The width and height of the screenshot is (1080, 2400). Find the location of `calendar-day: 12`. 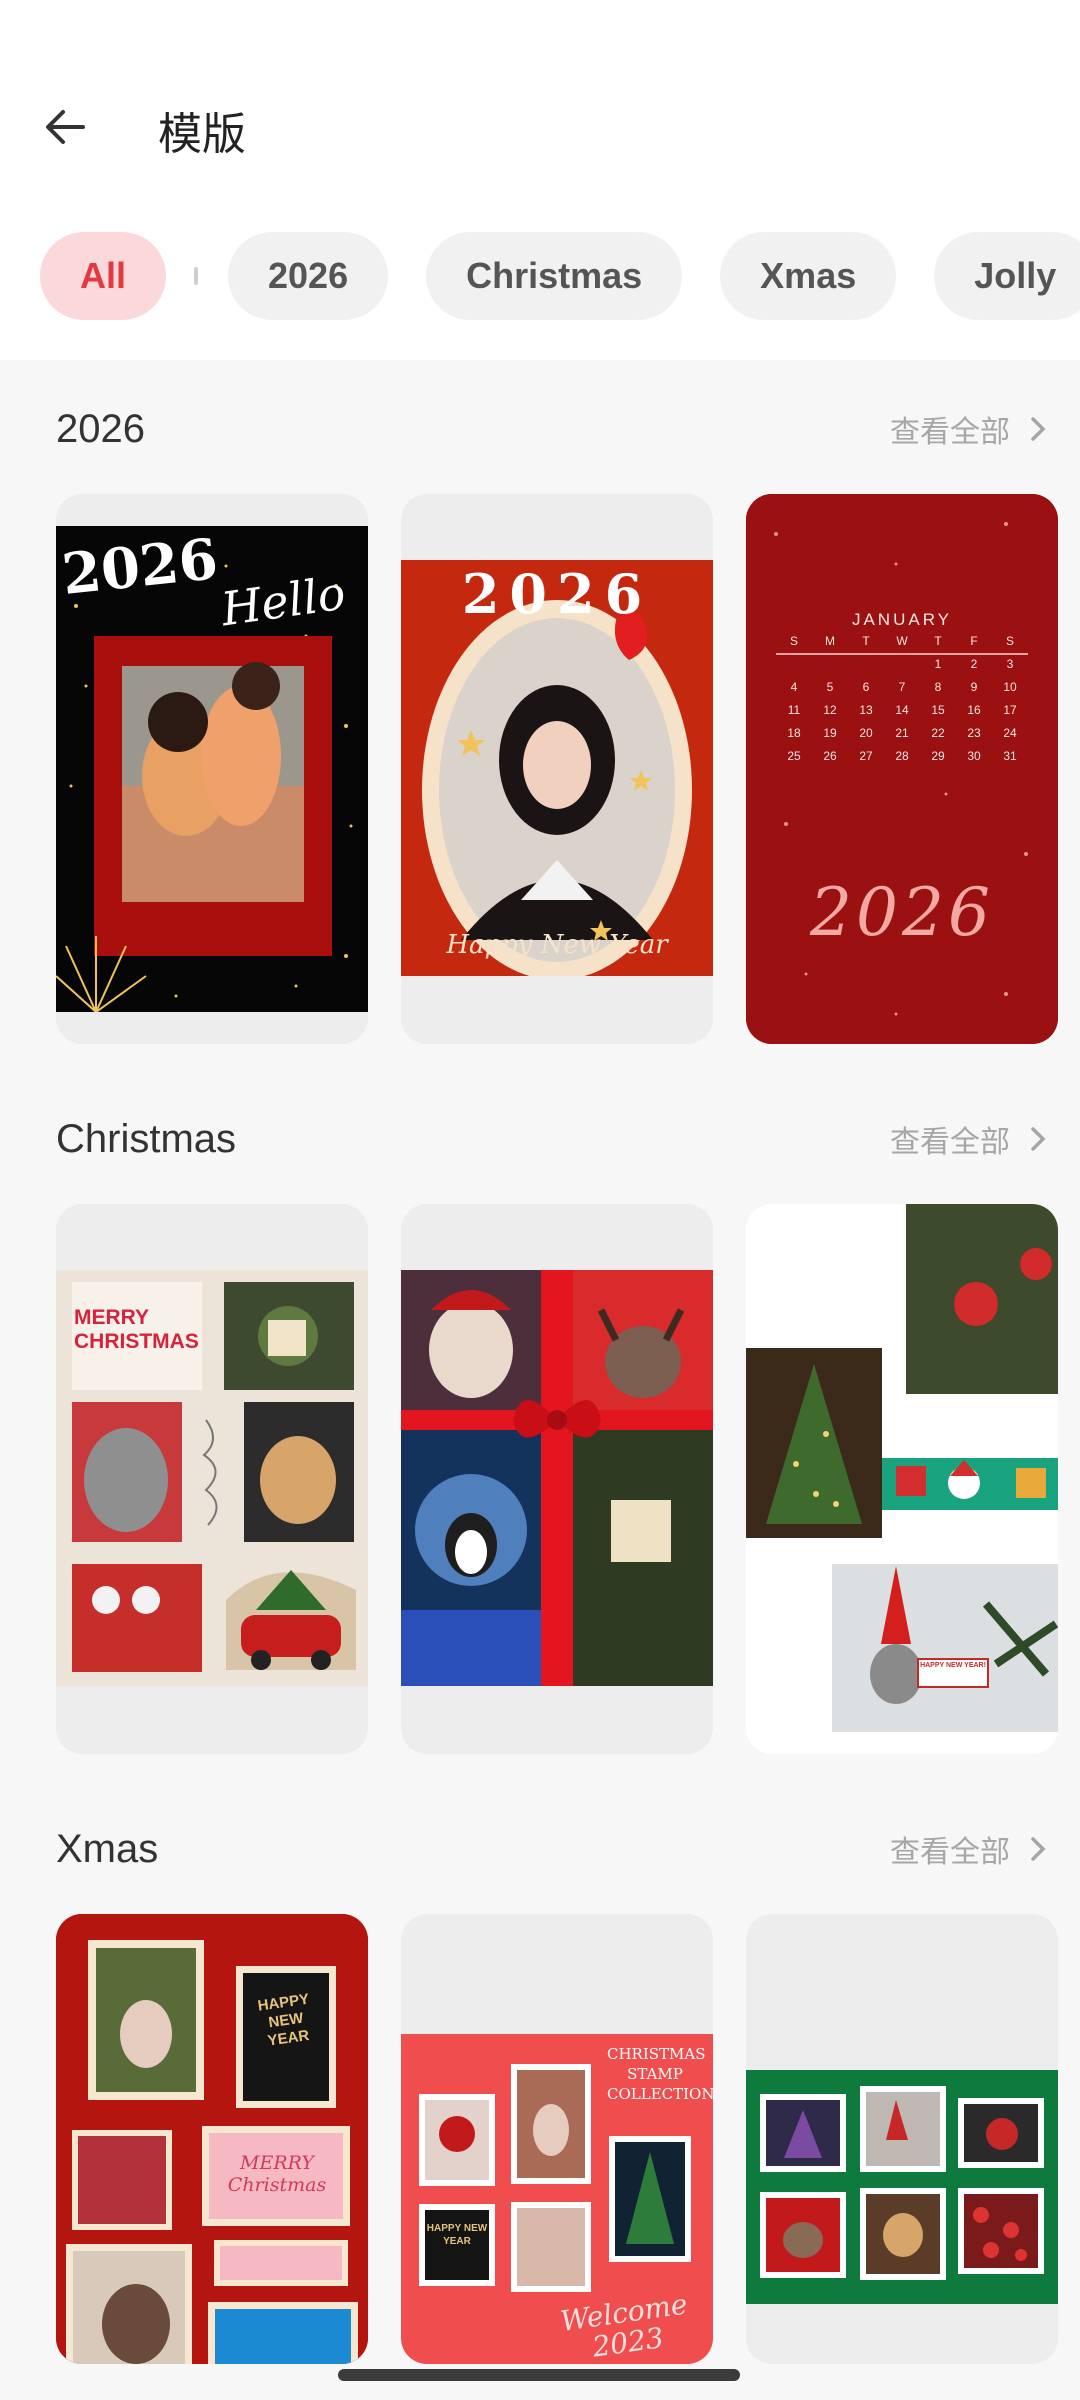

calendar-day: 12 is located at coordinates (830, 710).